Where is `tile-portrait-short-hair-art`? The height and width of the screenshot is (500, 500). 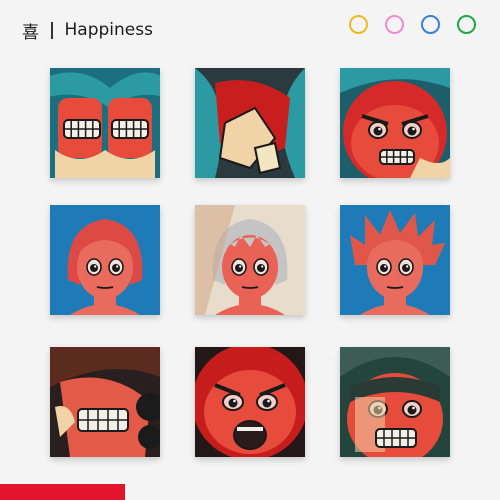
tile-portrait-short-hair-art is located at coordinates (105, 260).